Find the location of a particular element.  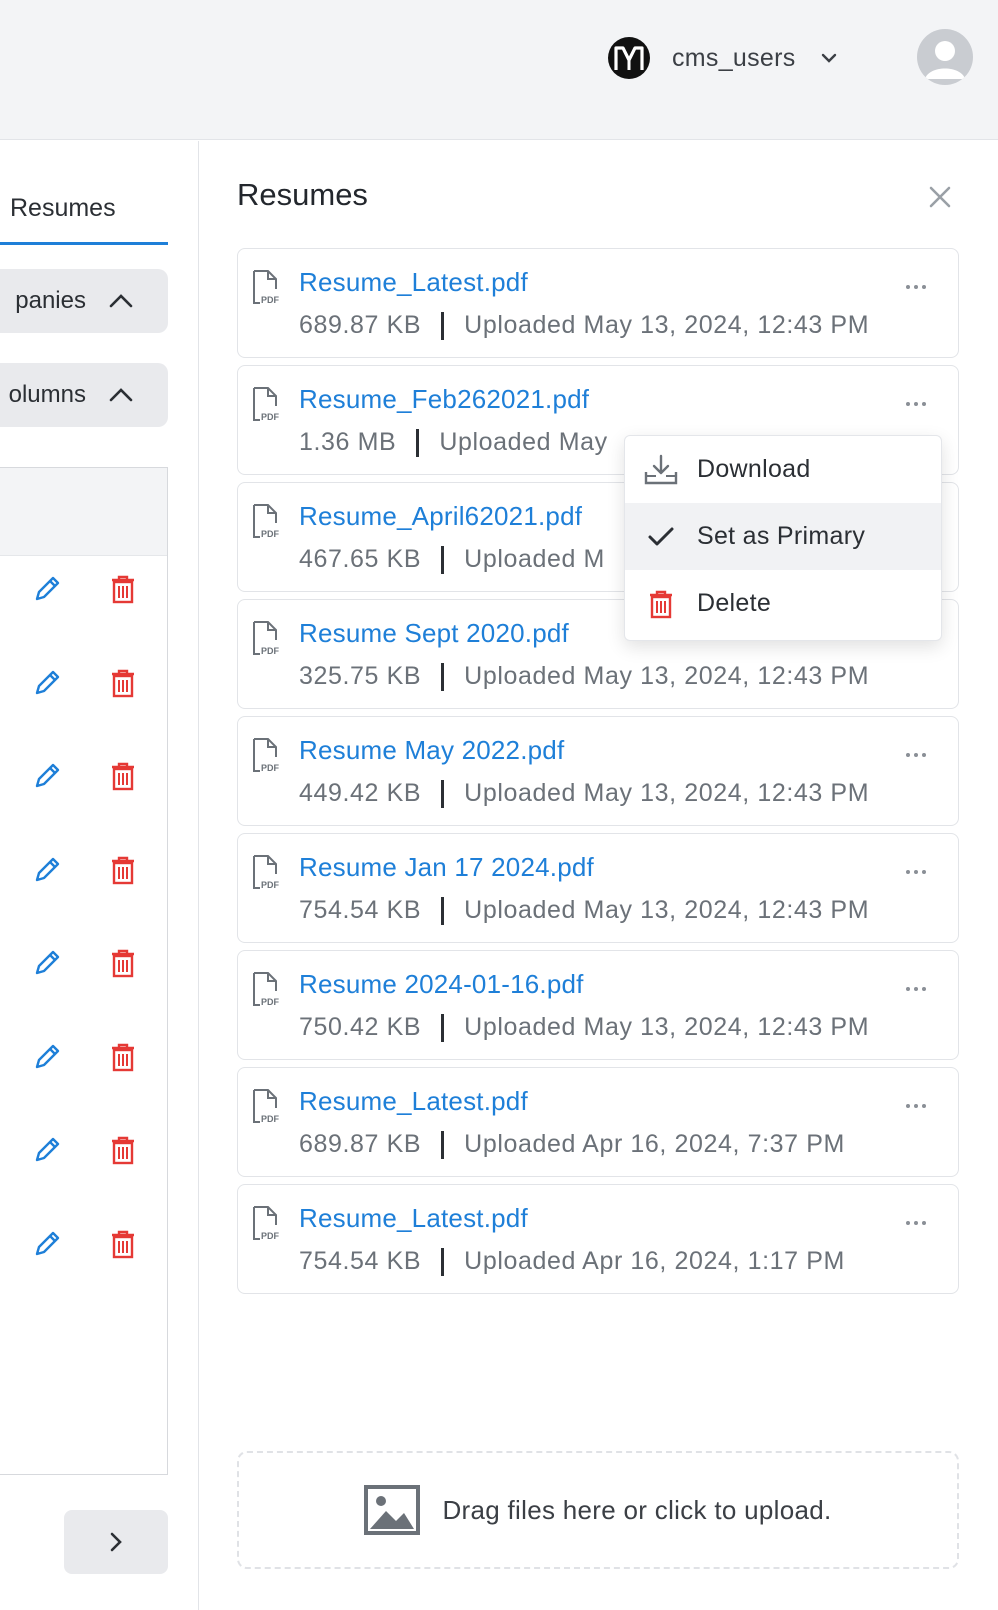

check-icon is located at coordinates (661, 537).